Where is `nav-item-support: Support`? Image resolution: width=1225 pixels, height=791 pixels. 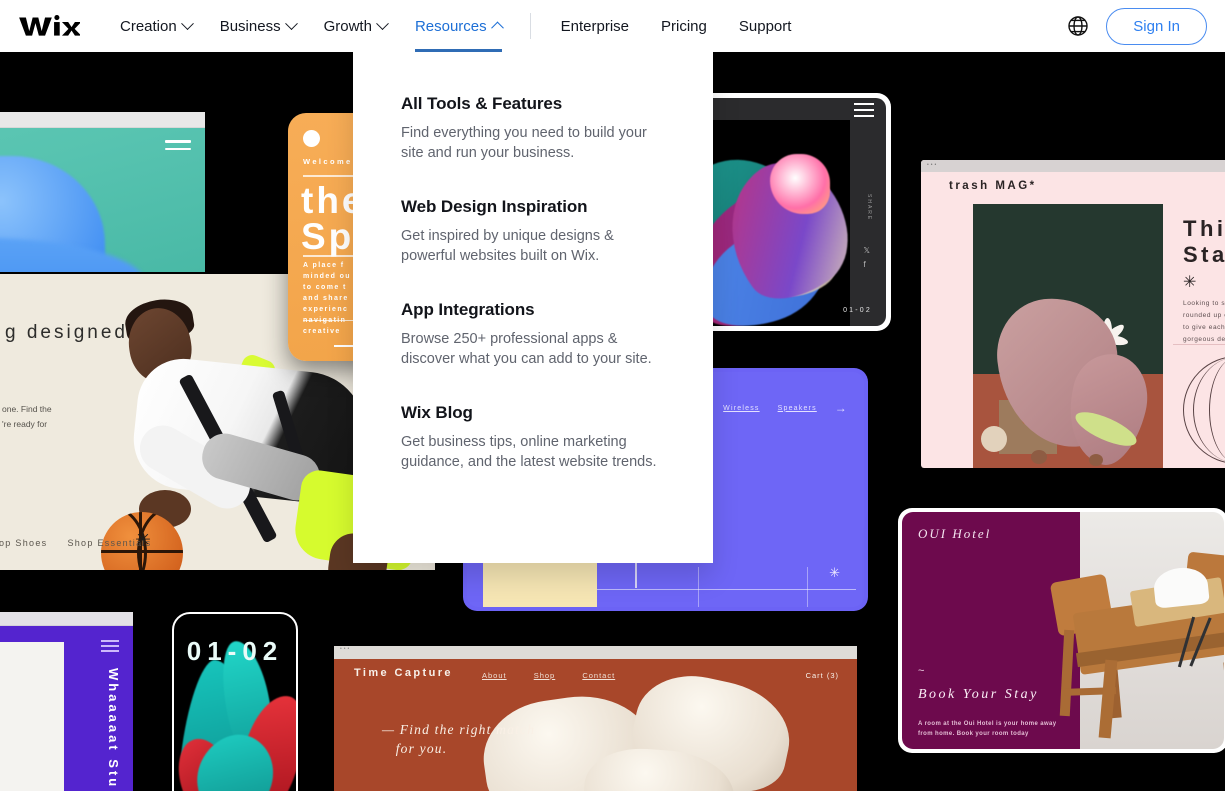 nav-item-support: Support is located at coordinates (765, 26).